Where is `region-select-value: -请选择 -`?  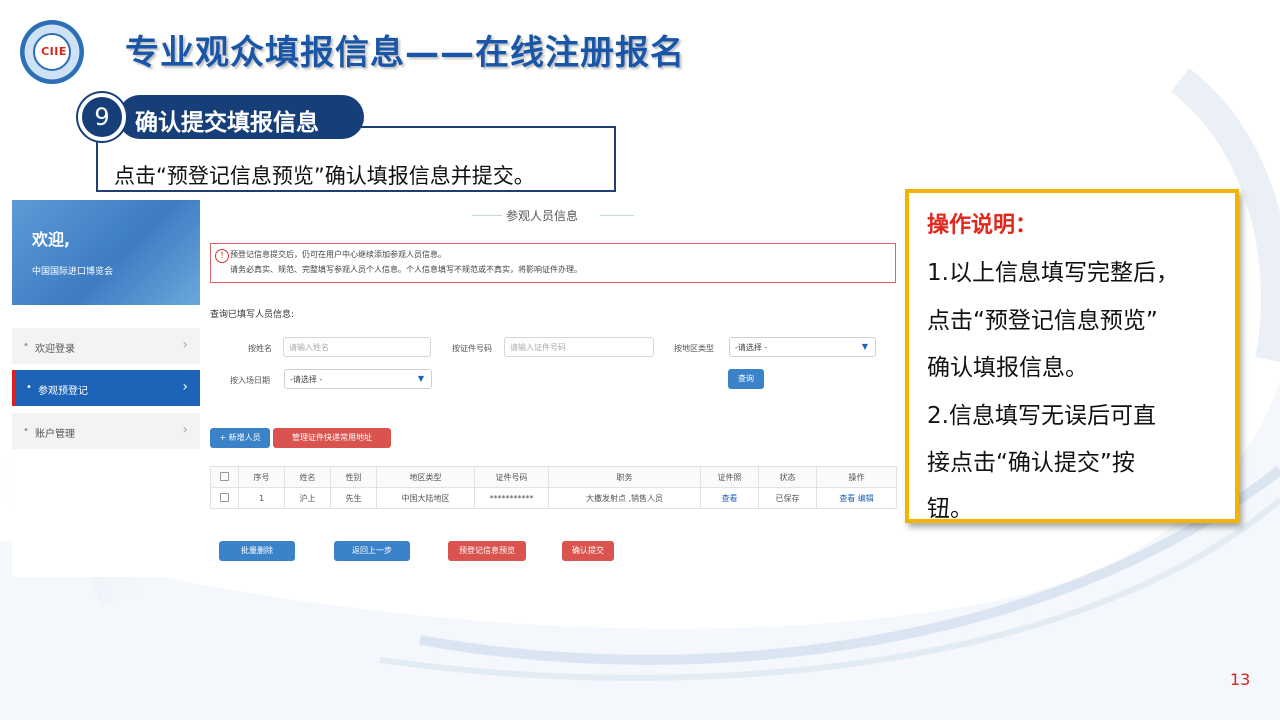 region-select-value: -请选择 - is located at coordinates (751, 347).